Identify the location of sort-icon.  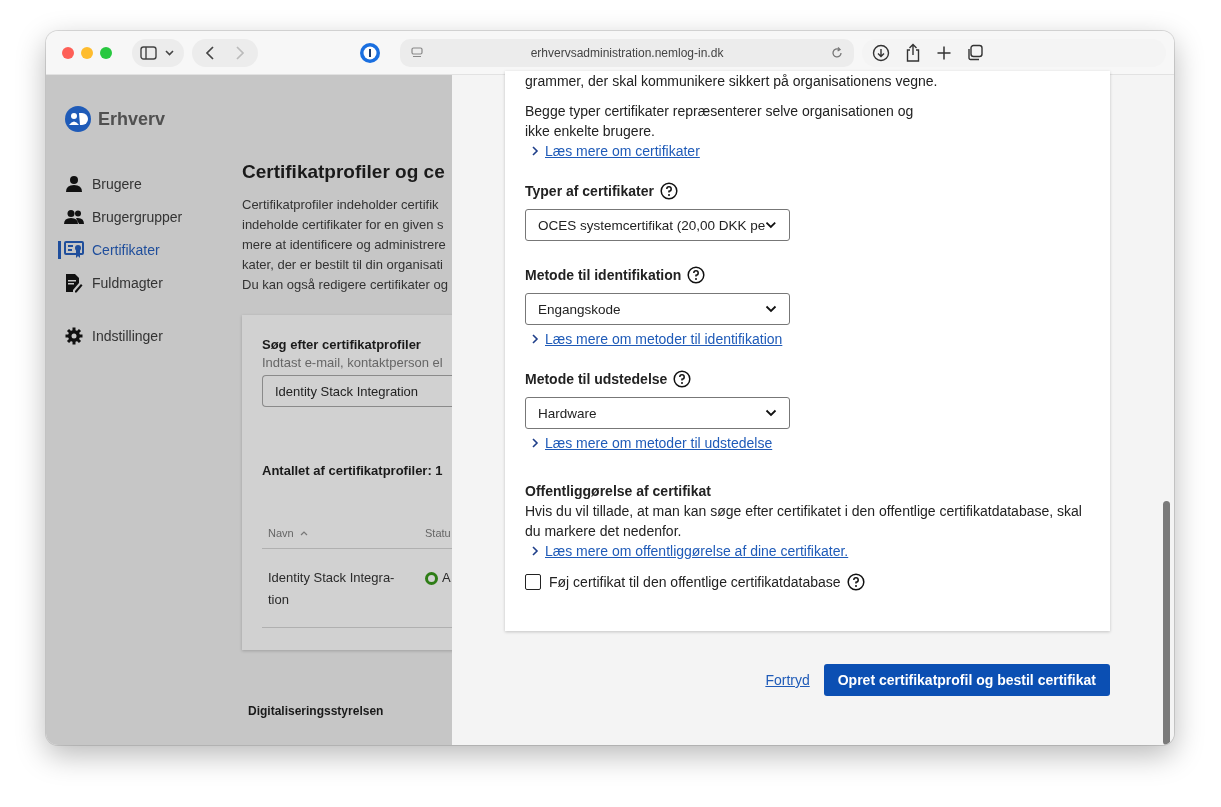
(303, 533).